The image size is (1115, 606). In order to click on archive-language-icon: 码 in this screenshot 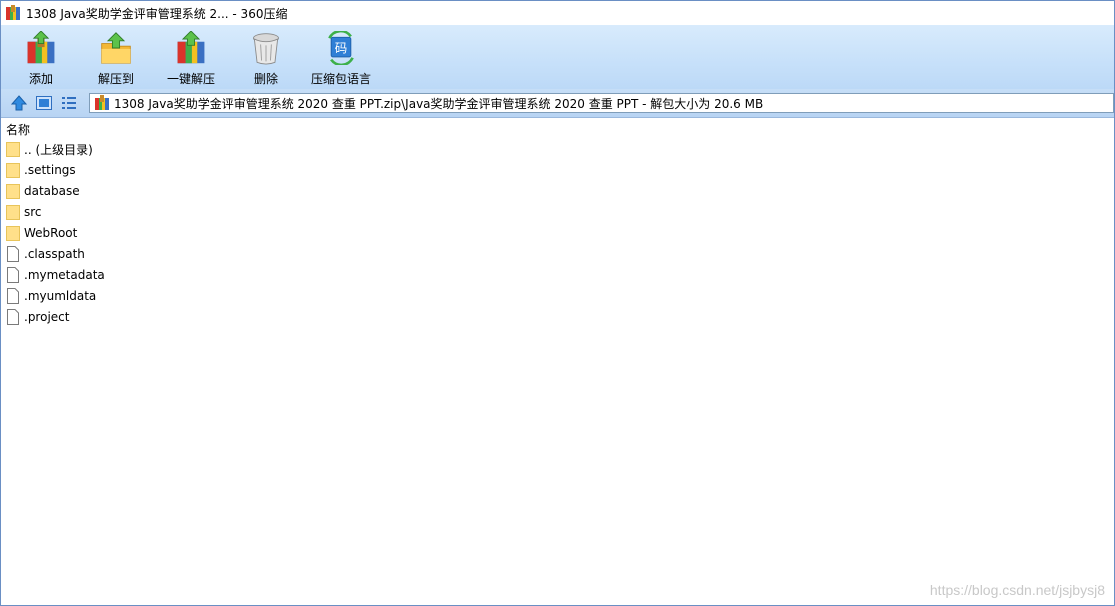, I will do `click(341, 48)`.